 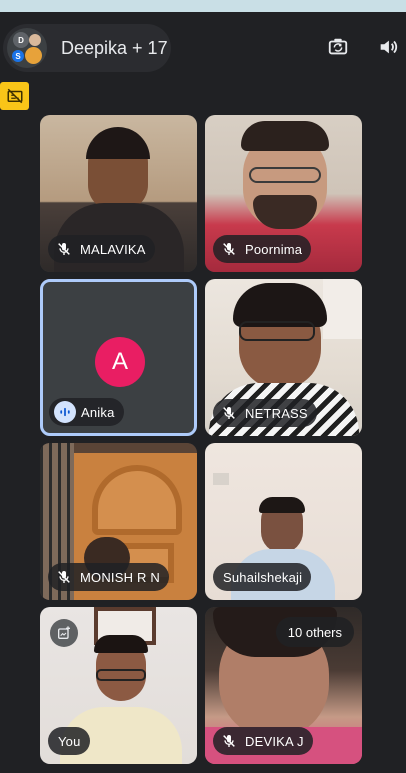 I want to click on participant-name-chip: Poornima, so click(x=262, y=249).